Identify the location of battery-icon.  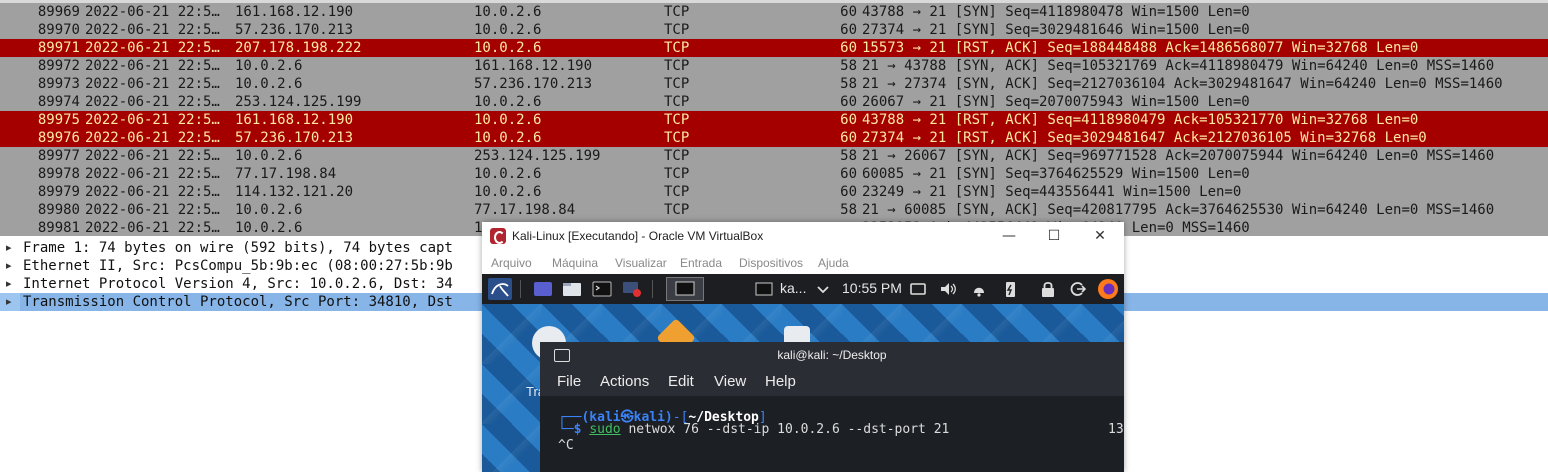
(1010, 289).